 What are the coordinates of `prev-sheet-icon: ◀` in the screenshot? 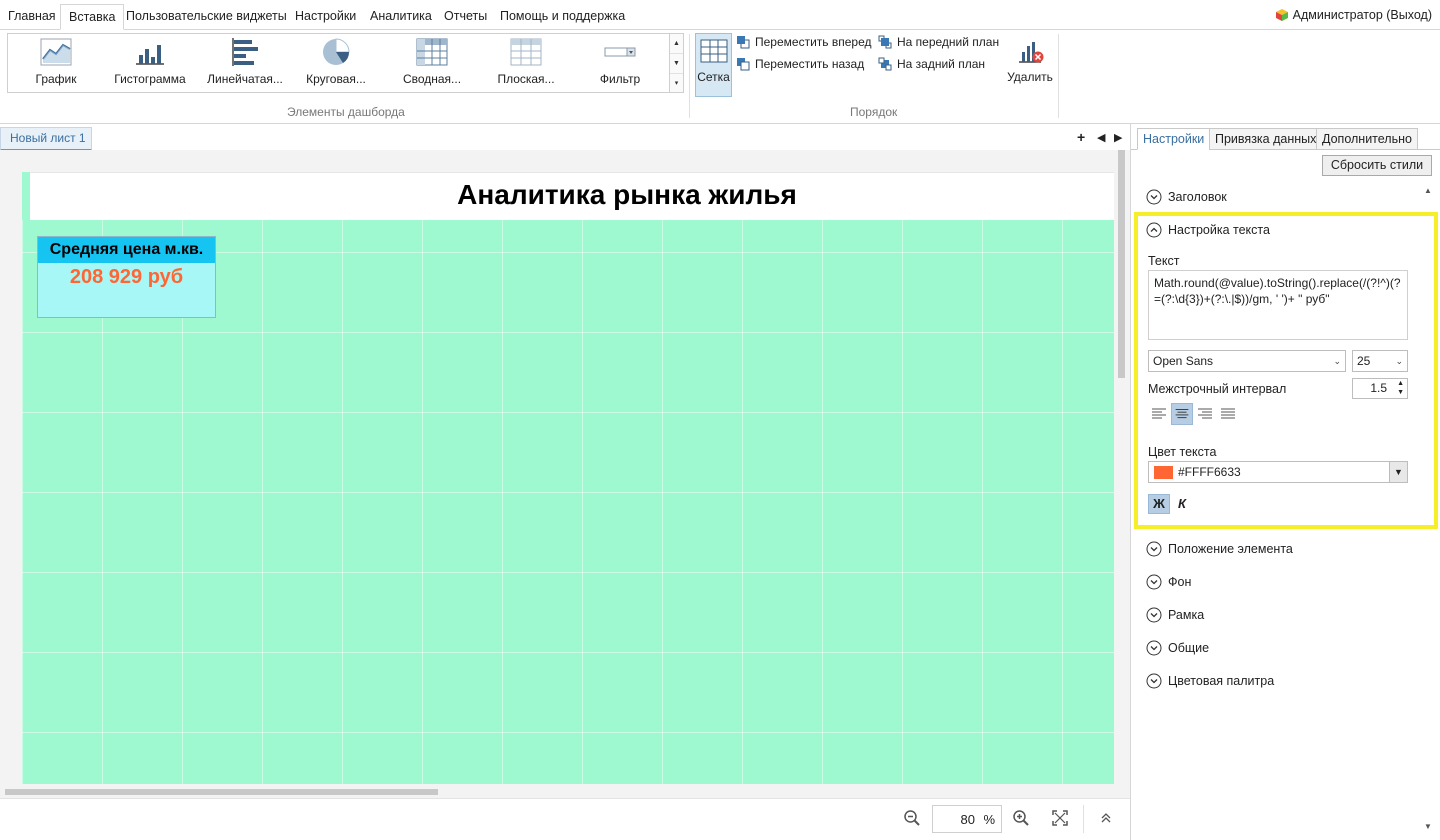 It's located at (1101, 137).